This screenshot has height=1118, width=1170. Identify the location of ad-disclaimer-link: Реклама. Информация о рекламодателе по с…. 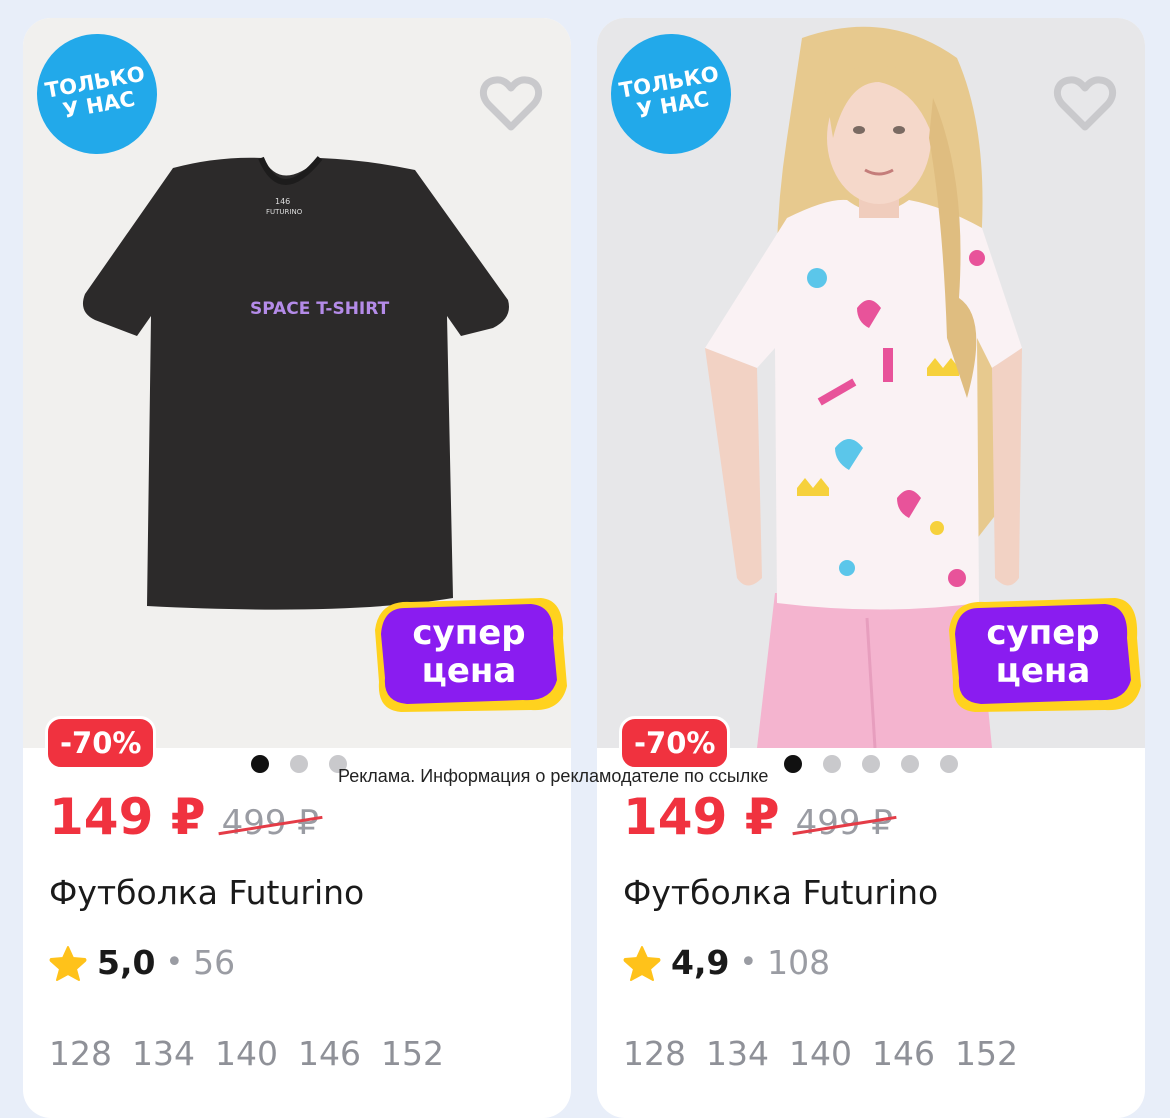
(553, 776).